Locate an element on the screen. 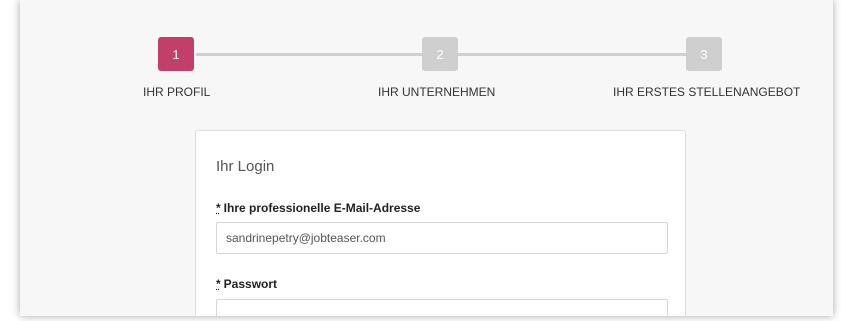  email-label-text: Ihre professionelle E-Mail-Adresse is located at coordinates (322, 208).